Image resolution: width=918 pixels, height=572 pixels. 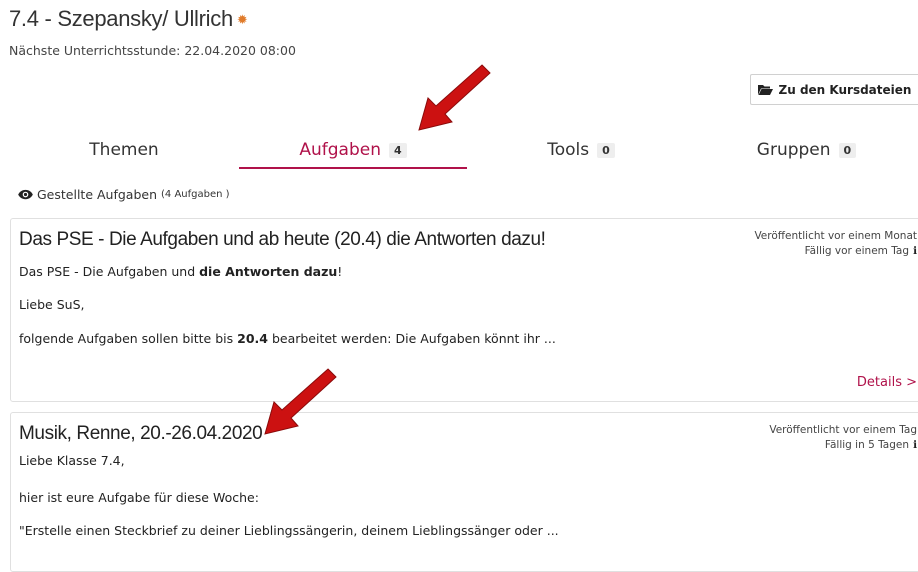 I want to click on course-title: 7.4 - Szepansky/ Ullrich ✹, so click(x=128, y=19).